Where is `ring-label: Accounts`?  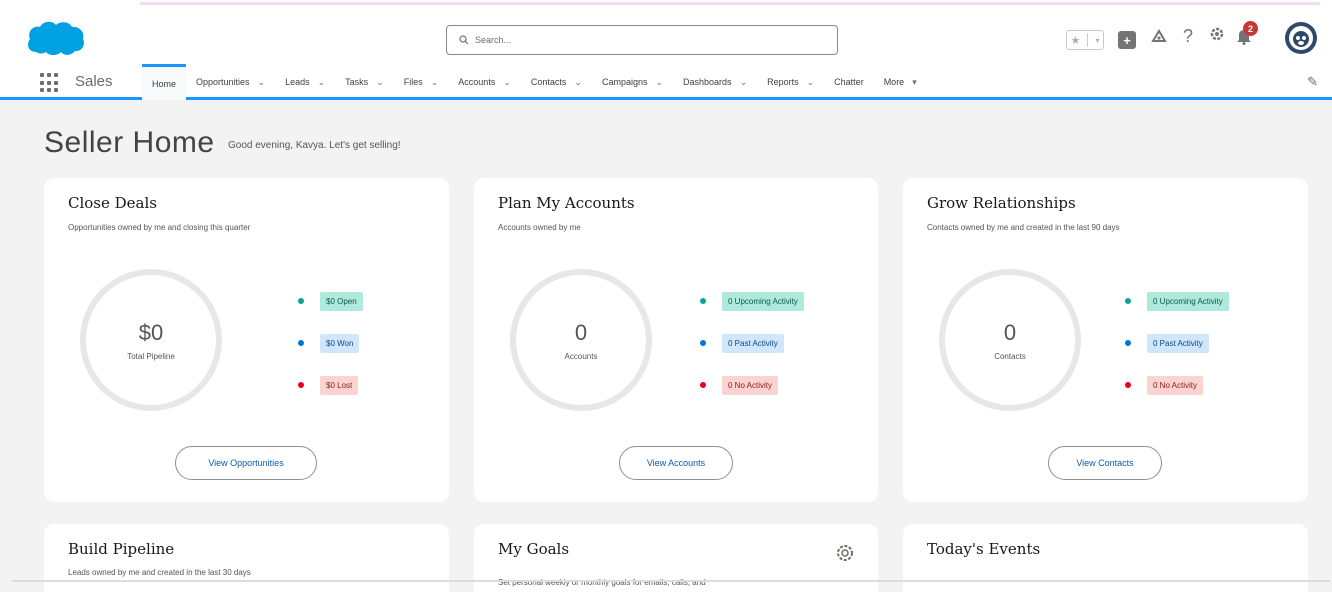 ring-label: Accounts is located at coordinates (581, 356).